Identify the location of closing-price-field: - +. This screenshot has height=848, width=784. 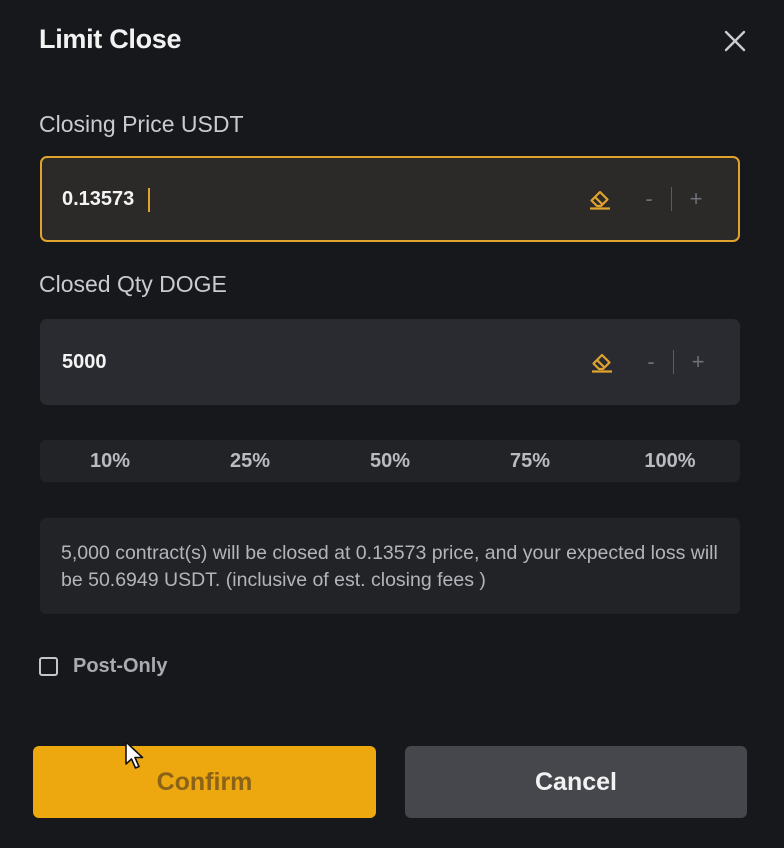
(390, 199).